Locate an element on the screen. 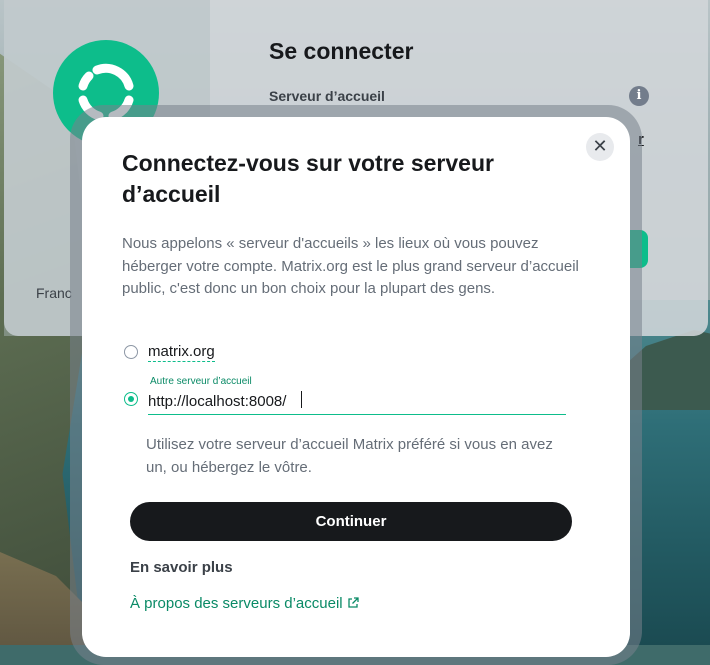  homeserver-url-input is located at coordinates (357, 401).